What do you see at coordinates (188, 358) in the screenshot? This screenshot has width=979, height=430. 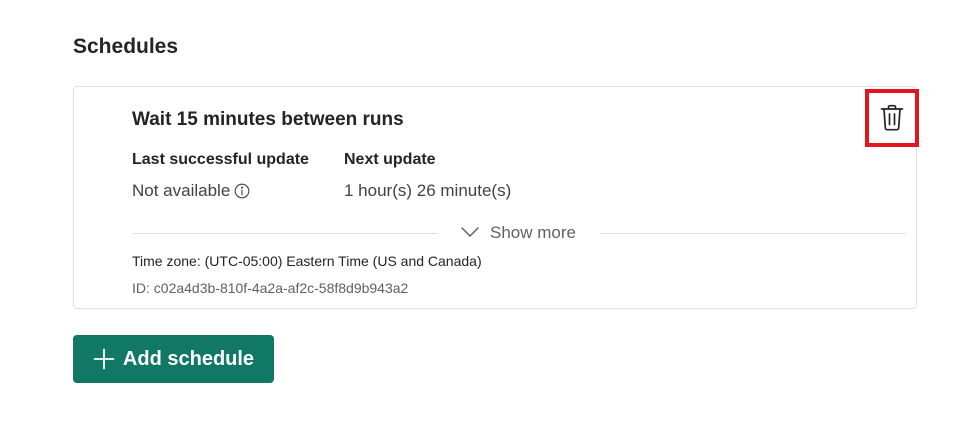 I see `add-schedule-label: Add schedule` at bounding box center [188, 358].